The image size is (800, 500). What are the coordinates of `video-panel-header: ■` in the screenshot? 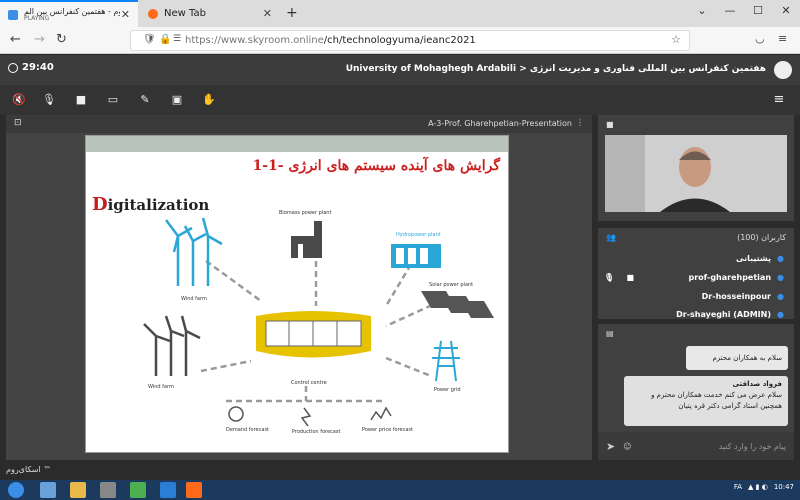 It's located at (696, 124).